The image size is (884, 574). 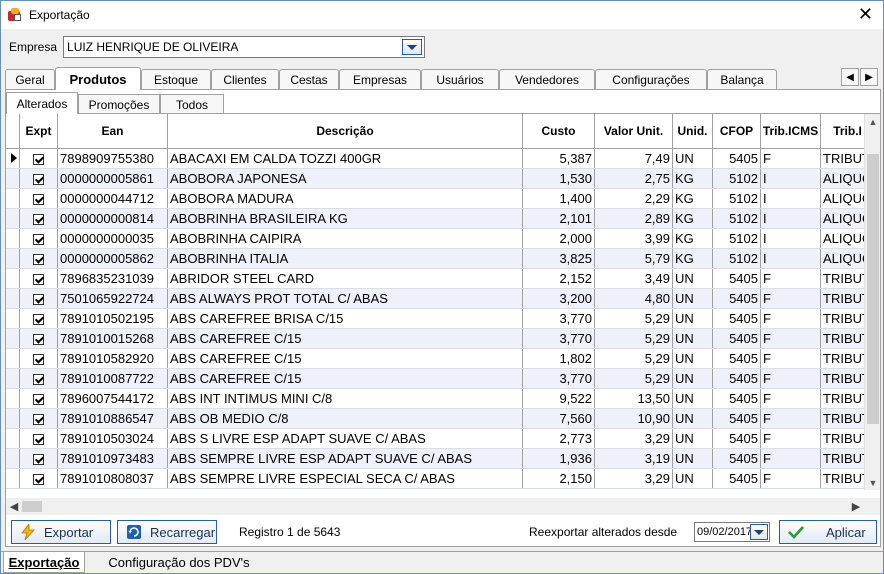 What do you see at coordinates (443, 506) in the screenshot?
I see `horizontal-scrollbar: ◀ ▶` at bounding box center [443, 506].